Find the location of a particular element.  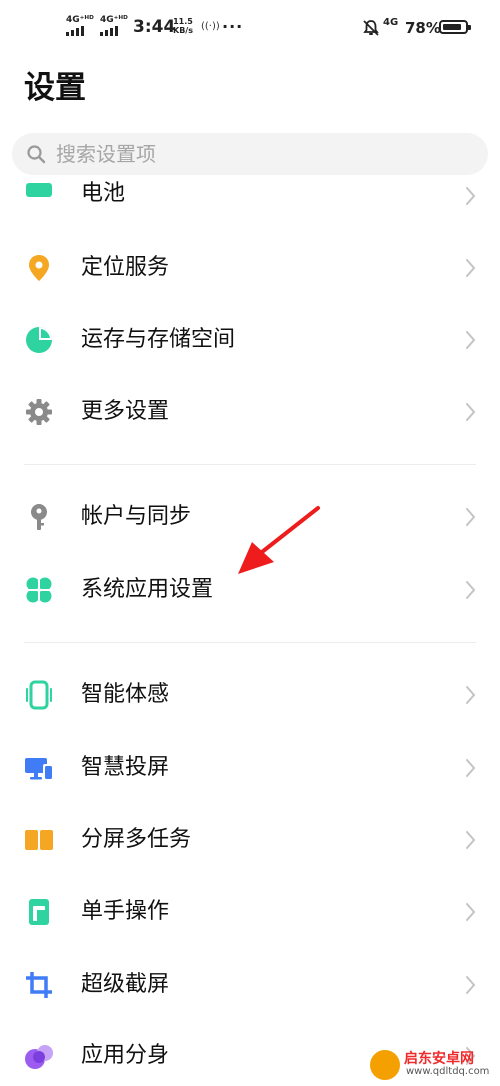

watermark-name: 启东安卓网 is located at coordinates (439, 1059).